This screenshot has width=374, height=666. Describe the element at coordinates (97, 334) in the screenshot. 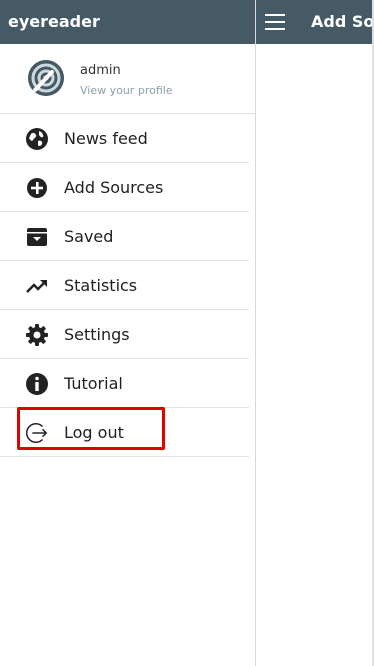

I see `sidebar-item-label: Settings` at that location.